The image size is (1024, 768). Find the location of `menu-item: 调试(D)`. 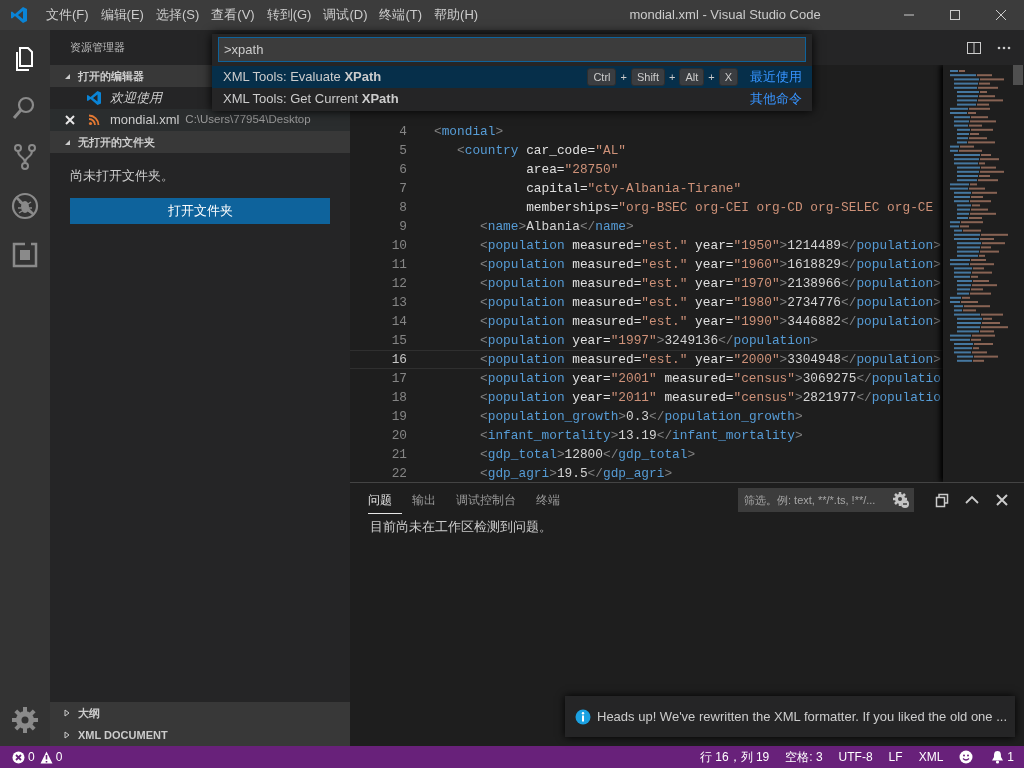

menu-item: 调试(D) is located at coordinates (345, 15).